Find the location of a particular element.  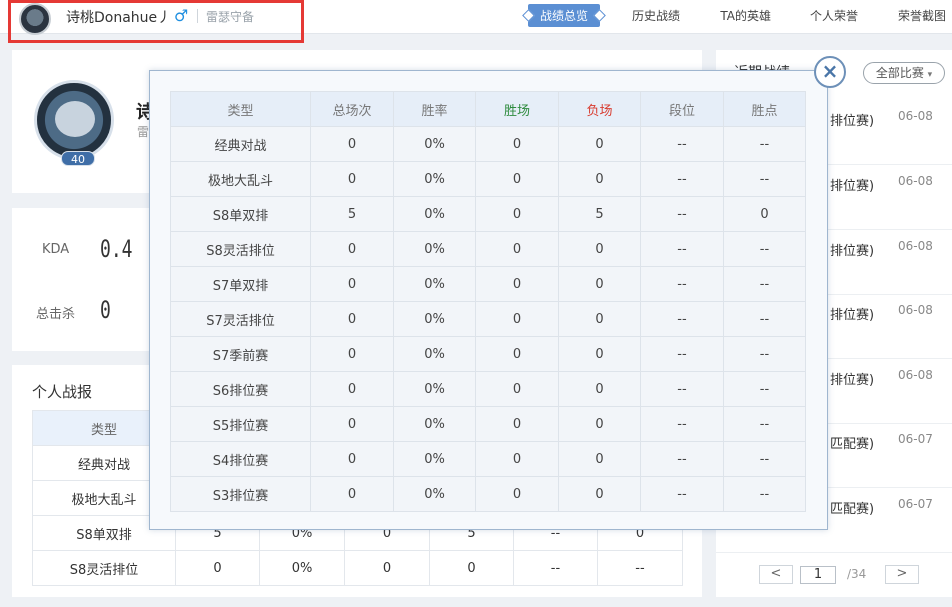

header-losses: 负场 is located at coordinates (599, 109).